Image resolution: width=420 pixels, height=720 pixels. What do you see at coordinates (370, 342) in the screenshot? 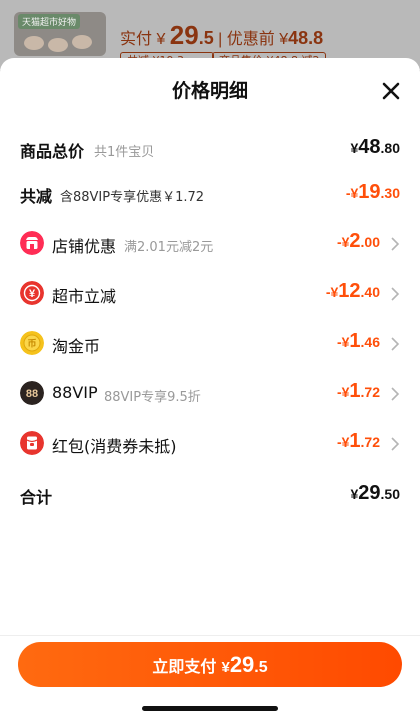
I see `amount-dec: .46` at bounding box center [370, 342].